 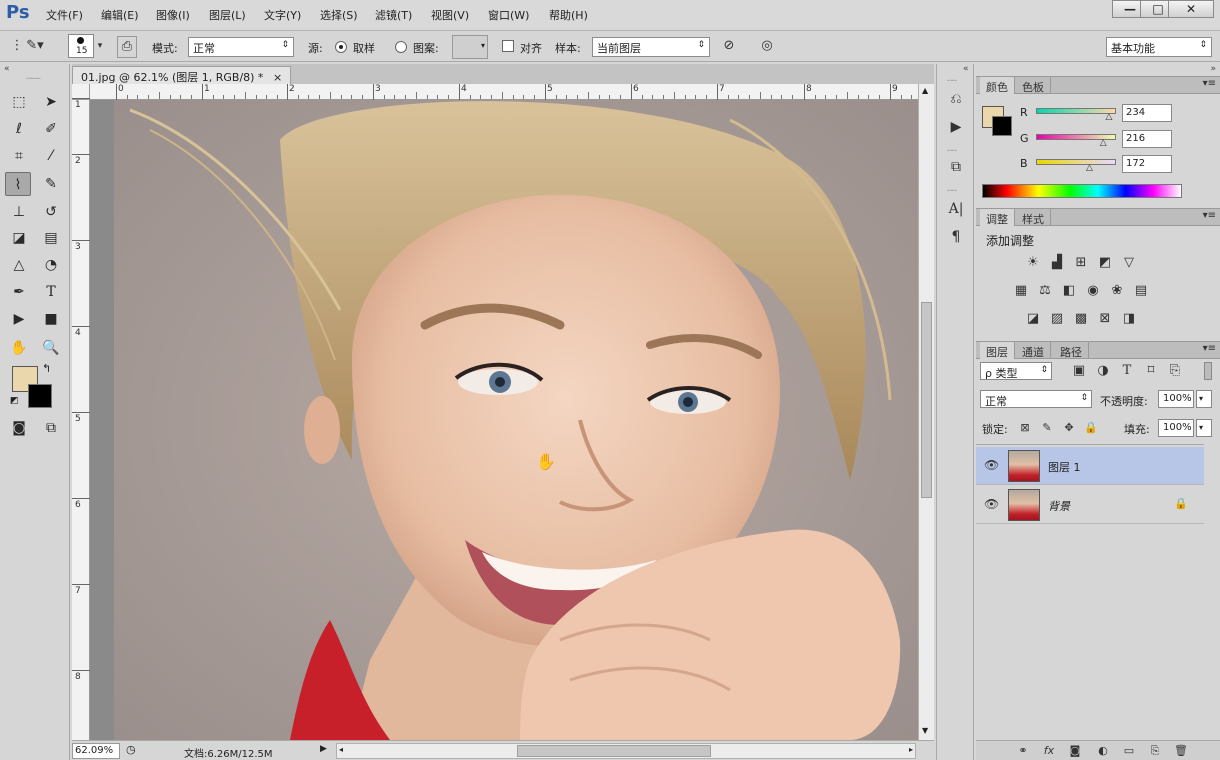 What do you see at coordinates (1023, 751) in the screenshot?
I see `link-layers-icon: ⚭` at bounding box center [1023, 751].